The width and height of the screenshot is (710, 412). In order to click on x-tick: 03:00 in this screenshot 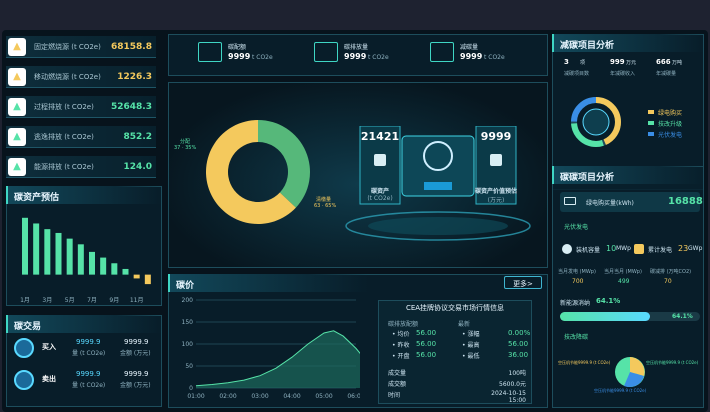, I will do `click(259, 396)`.